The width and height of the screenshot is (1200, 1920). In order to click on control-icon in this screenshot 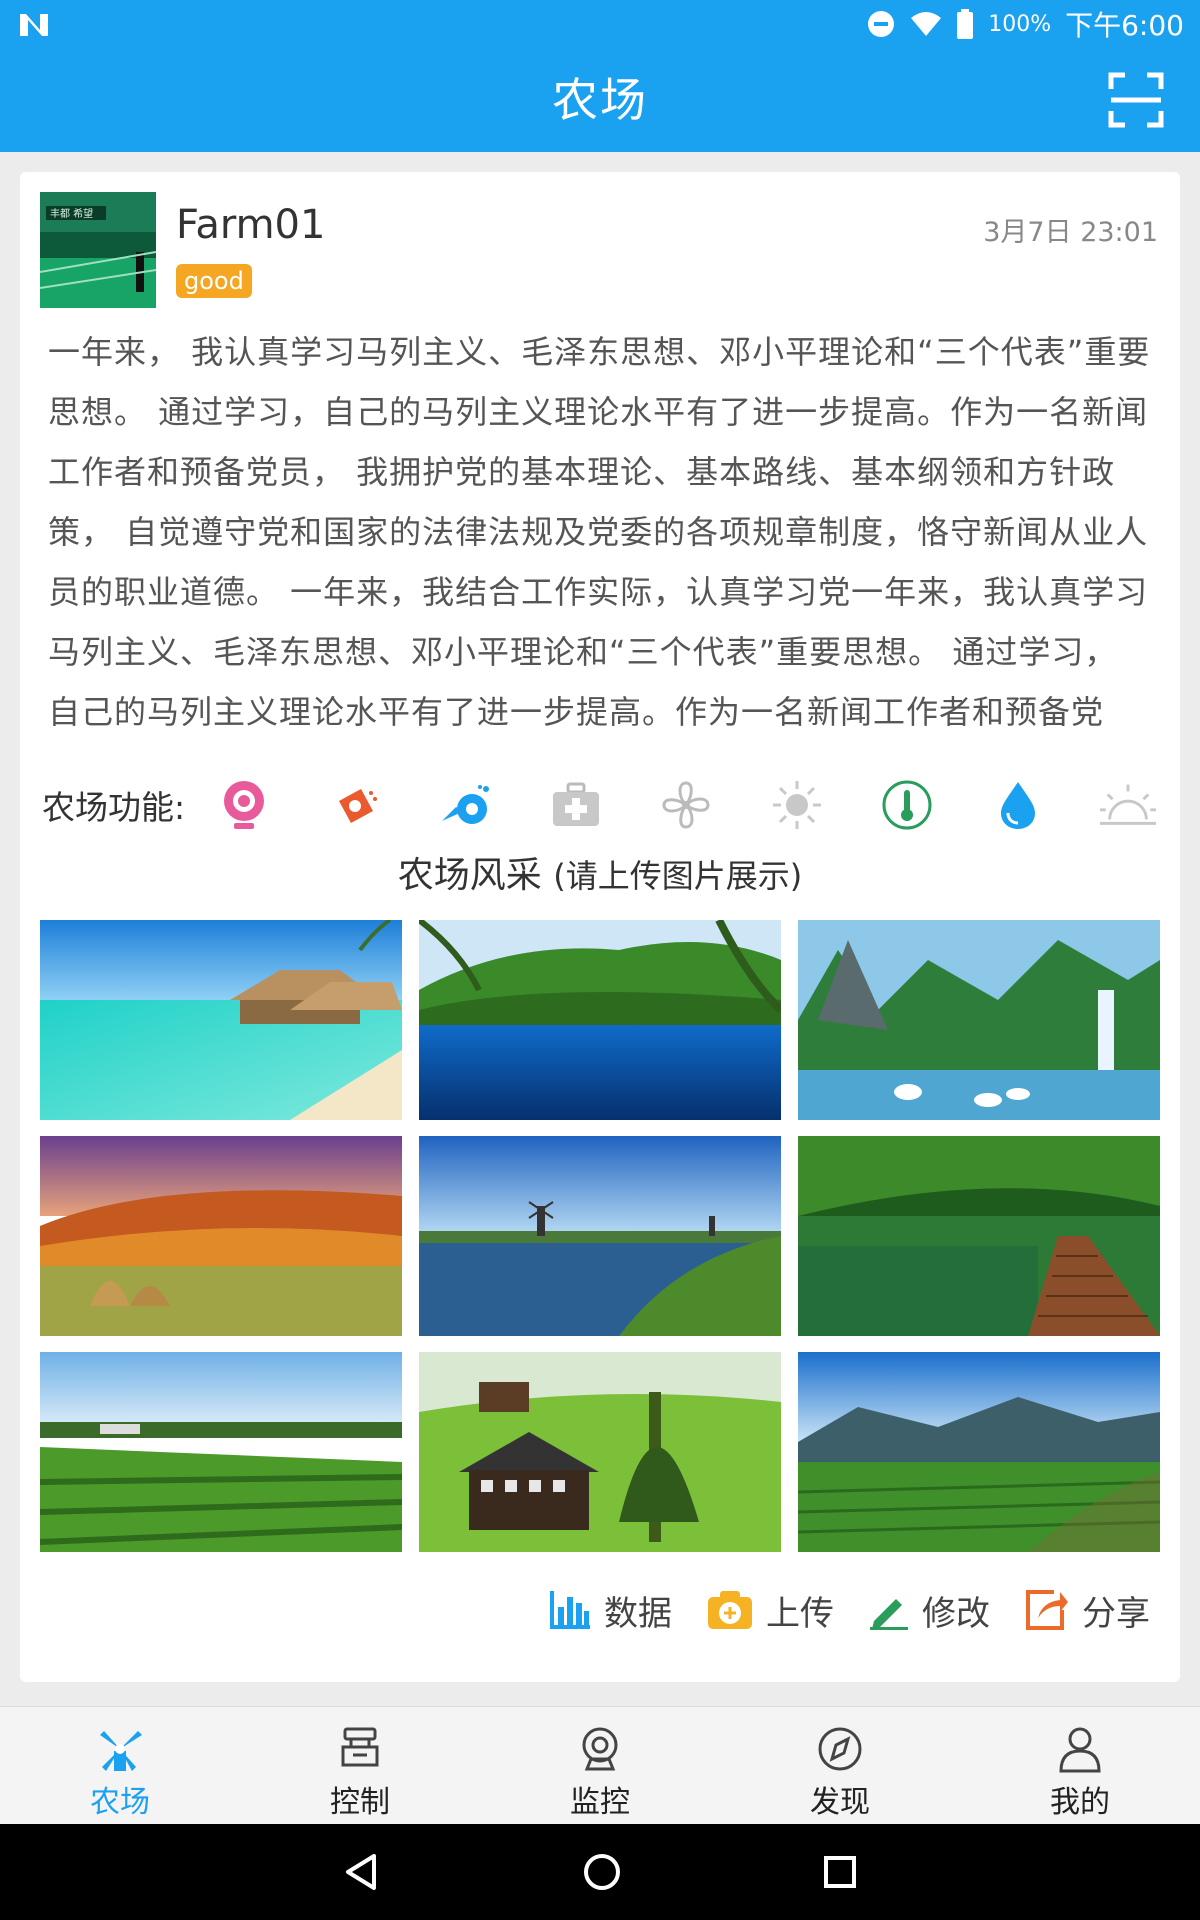, I will do `click(360, 1747)`.